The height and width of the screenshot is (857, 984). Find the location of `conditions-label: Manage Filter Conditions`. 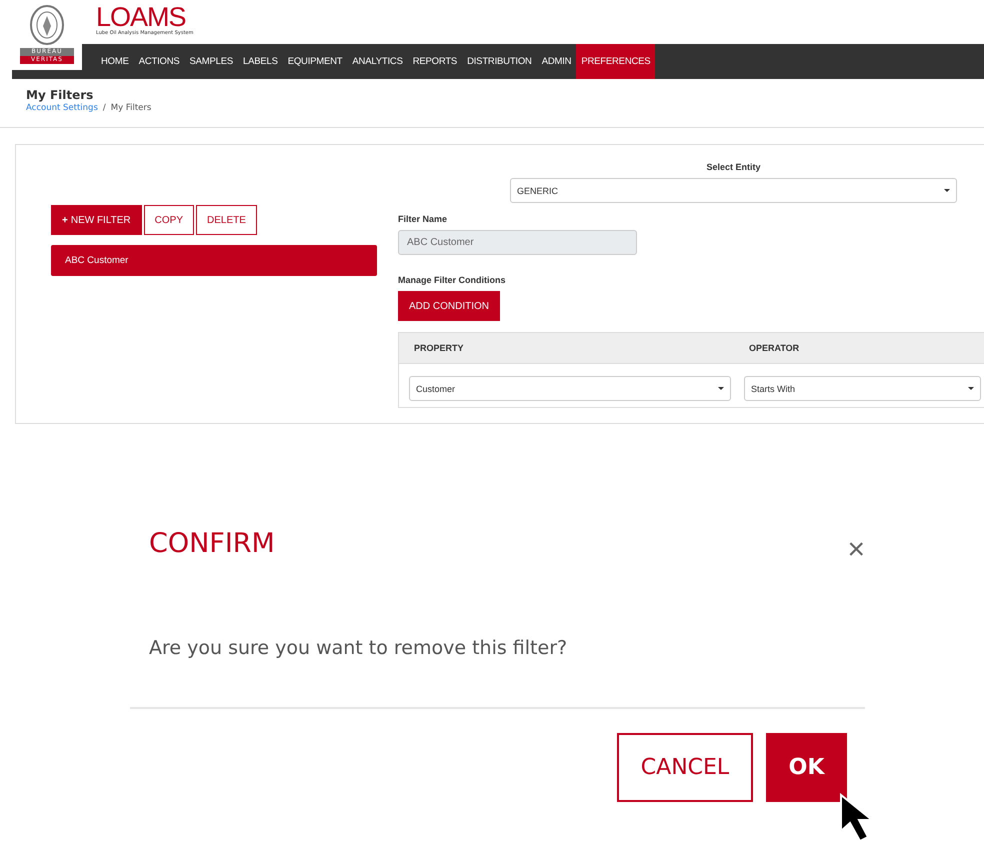

conditions-label: Manage Filter Conditions is located at coordinates (452, 280).